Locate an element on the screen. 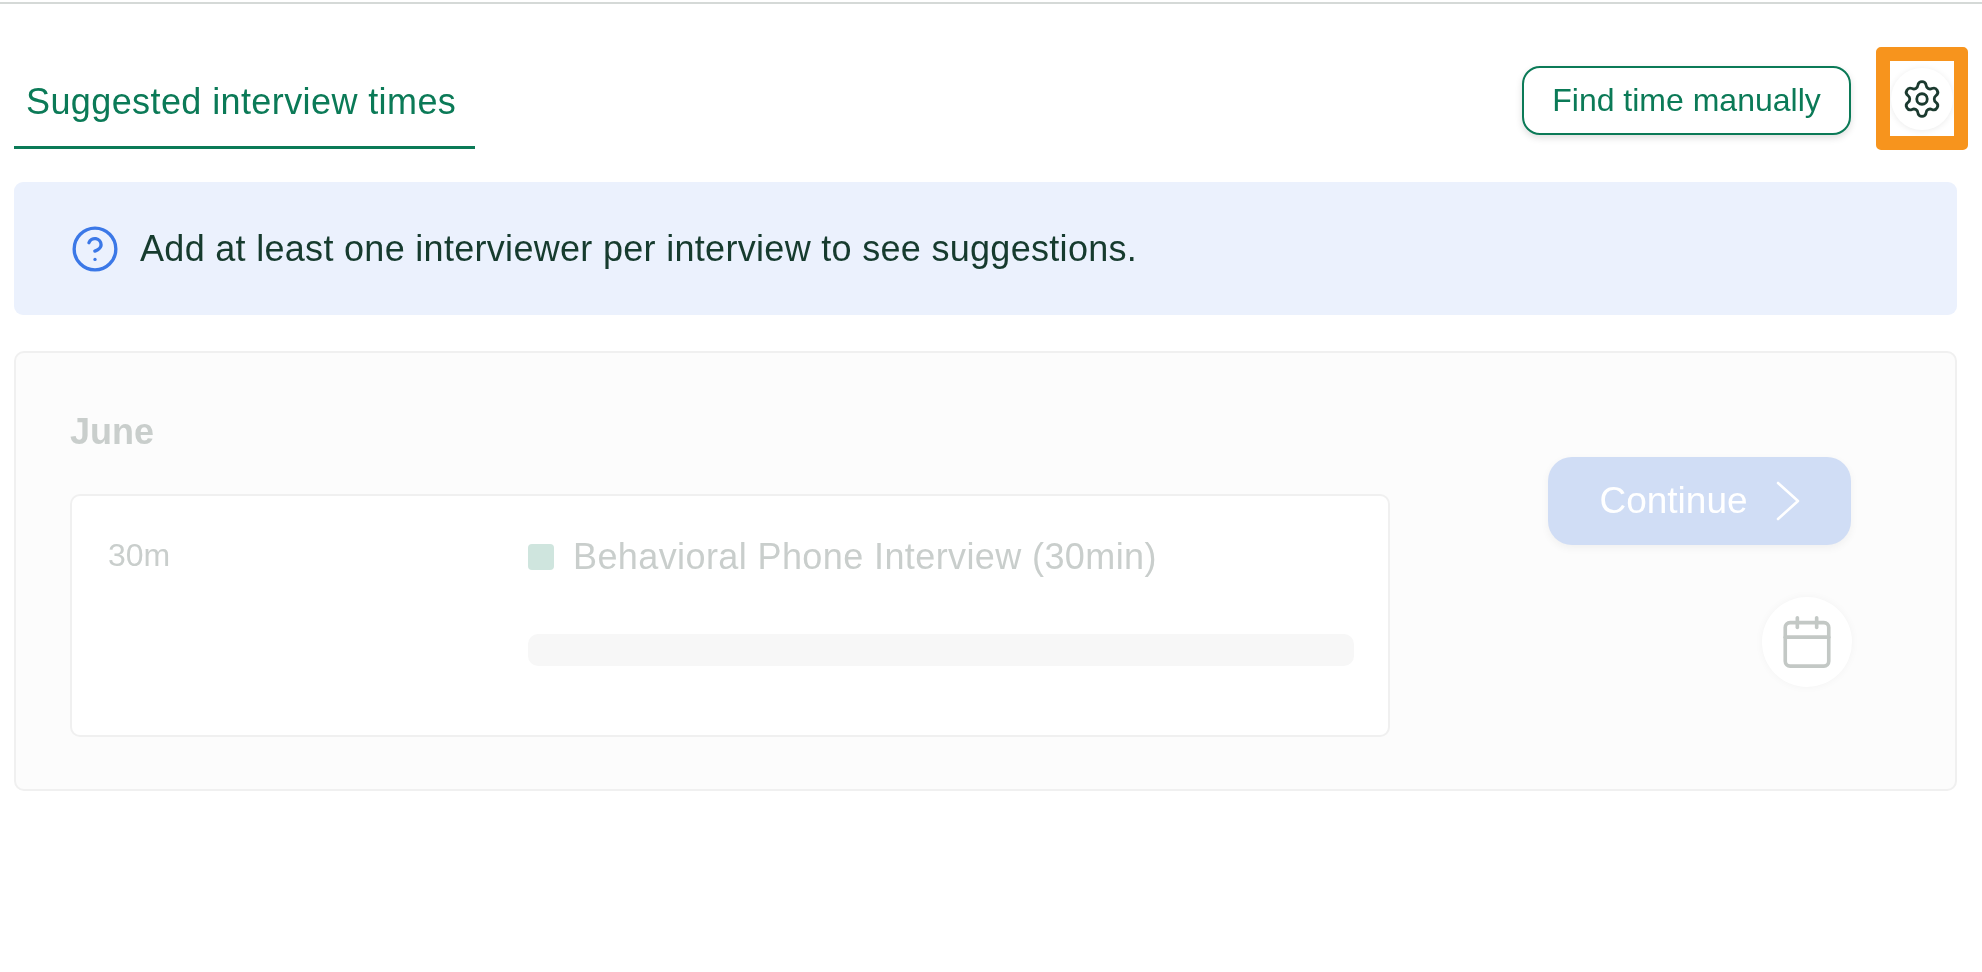  tab: Suggested interview times is located at coordinates (244, 115).